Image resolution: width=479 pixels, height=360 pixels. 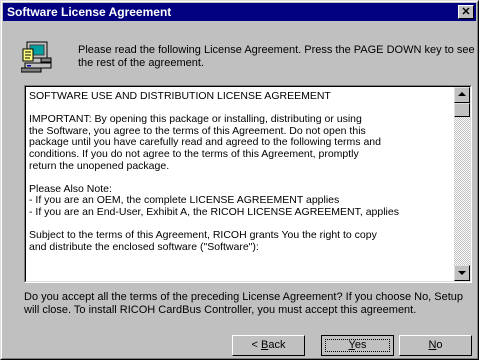 I want to click on window-title: Software License Agreement, so click(x=89, y=12).